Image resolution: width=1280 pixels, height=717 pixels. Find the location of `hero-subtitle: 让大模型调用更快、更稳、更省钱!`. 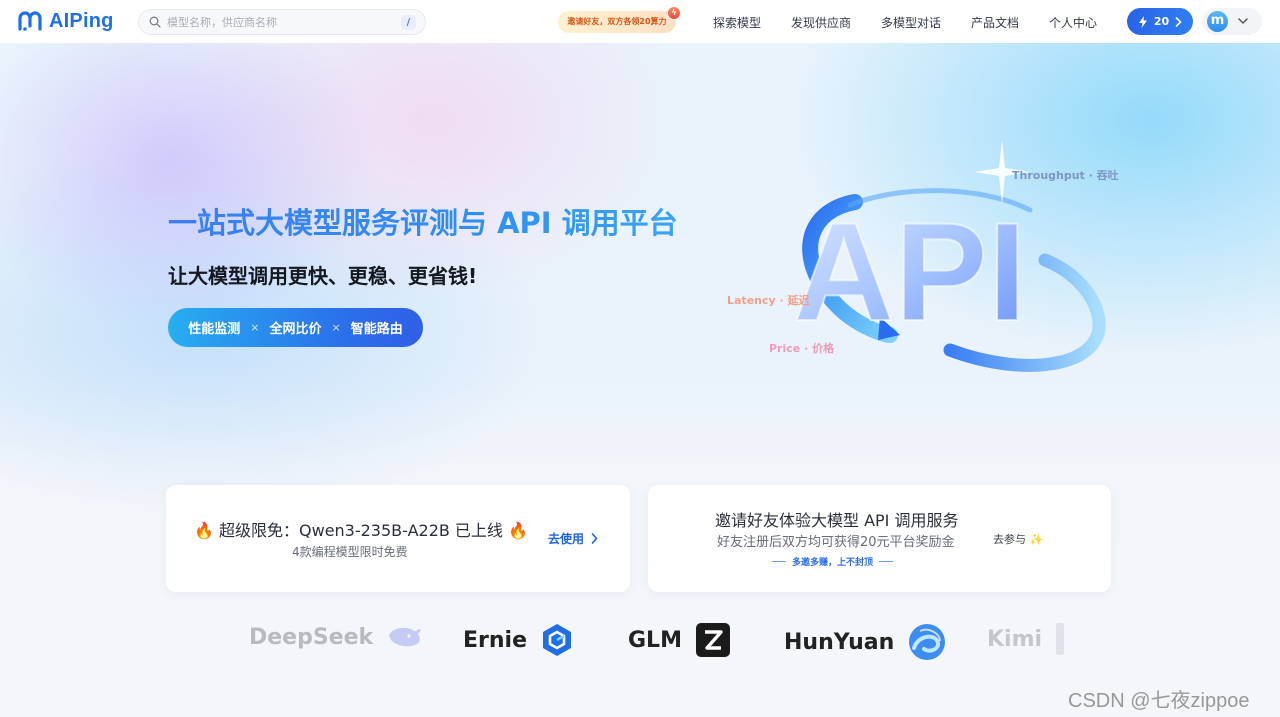

hero-subtitle: 让大模型调用更快、更稳、更省钱! is located at coordinates (323, 276).